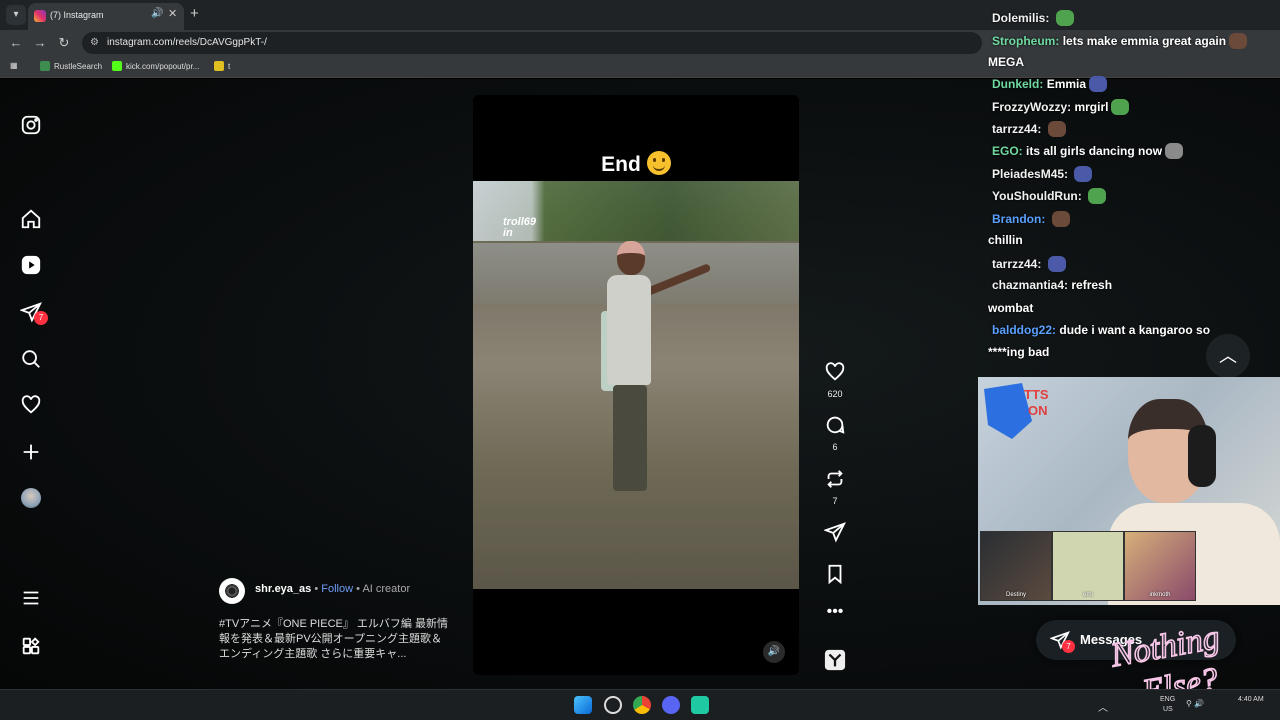  I want to click on author-tag: AI creator, so click(386, 589).